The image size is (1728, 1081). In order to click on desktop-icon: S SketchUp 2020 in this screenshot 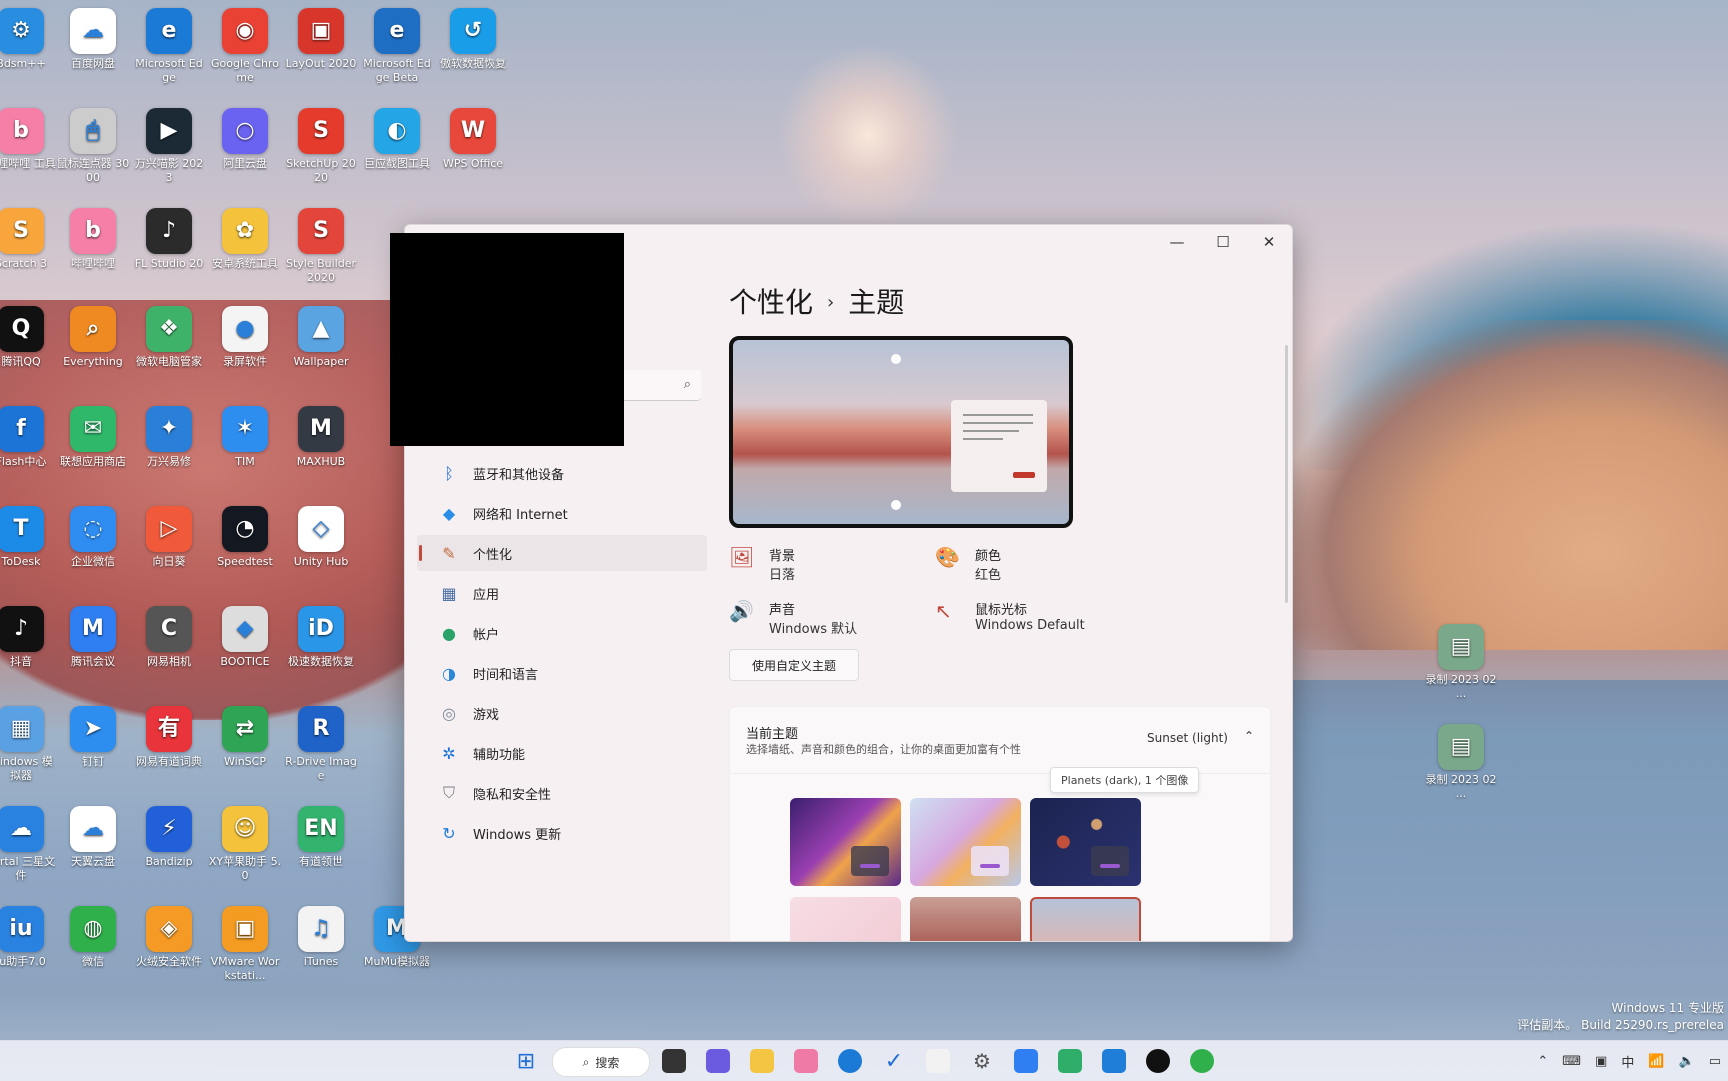, I will do `click(321, 144)`.